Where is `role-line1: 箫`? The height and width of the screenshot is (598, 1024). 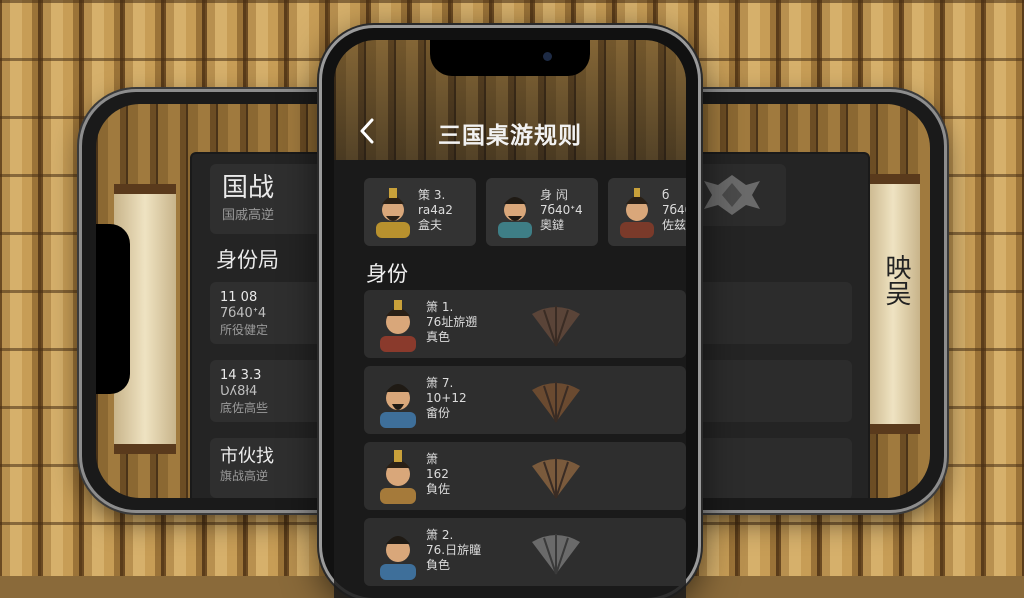
role-line1: 箫 is located at coordinates (432, 459).